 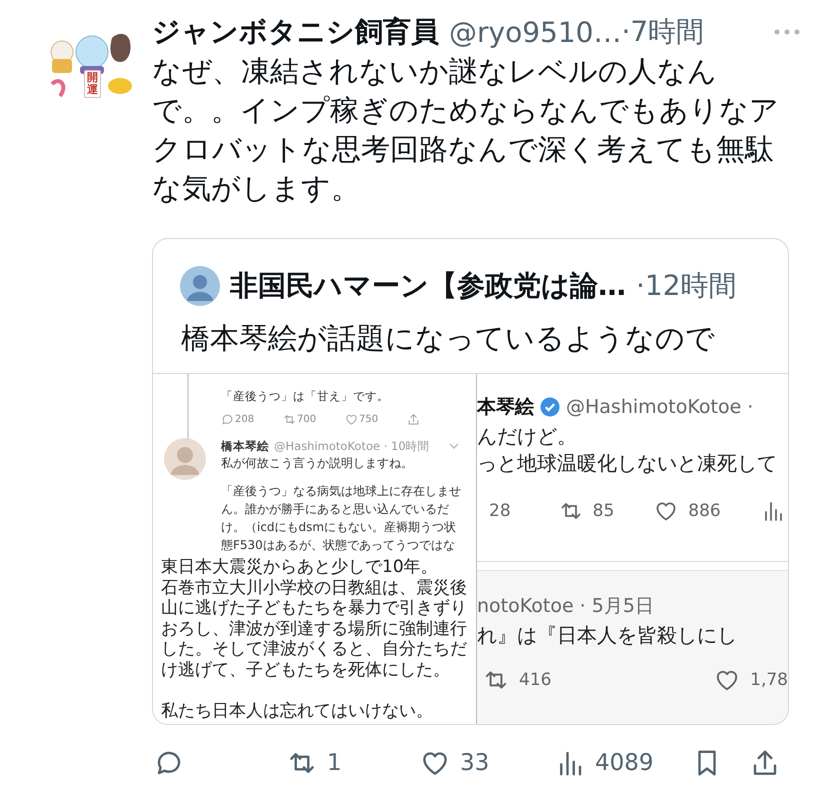 I want to click on tweet-text: 「産後うつ」は「甘え」です。, so click(x=305, y=396).